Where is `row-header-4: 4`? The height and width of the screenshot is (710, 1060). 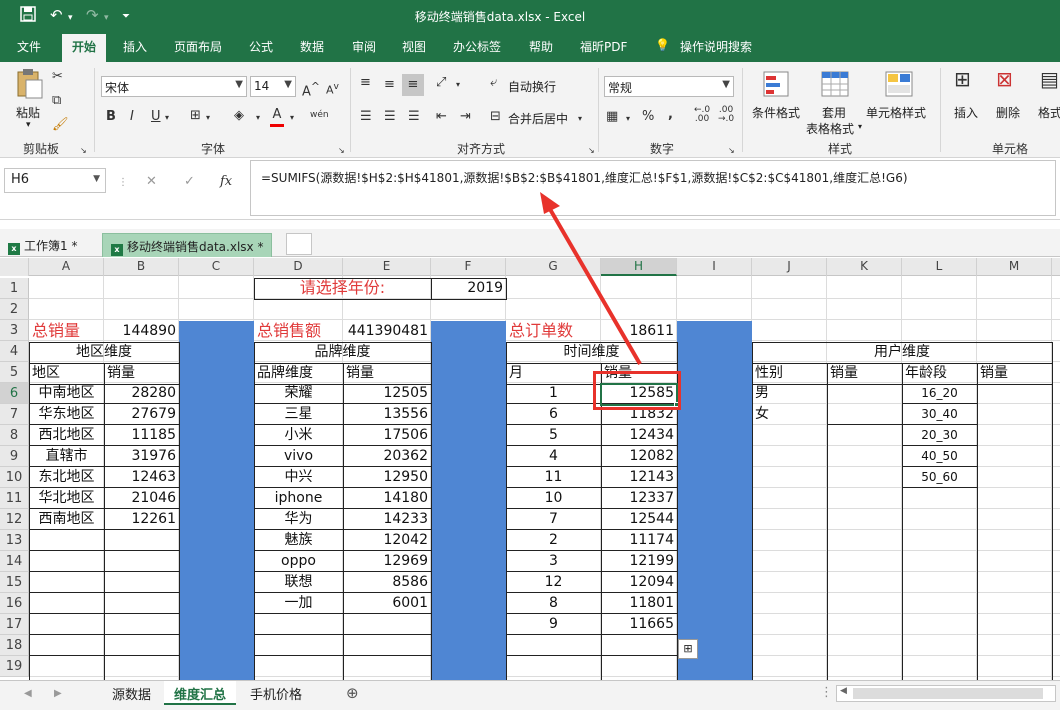
row-header-4: 4 is located at coordinates (14, 351).